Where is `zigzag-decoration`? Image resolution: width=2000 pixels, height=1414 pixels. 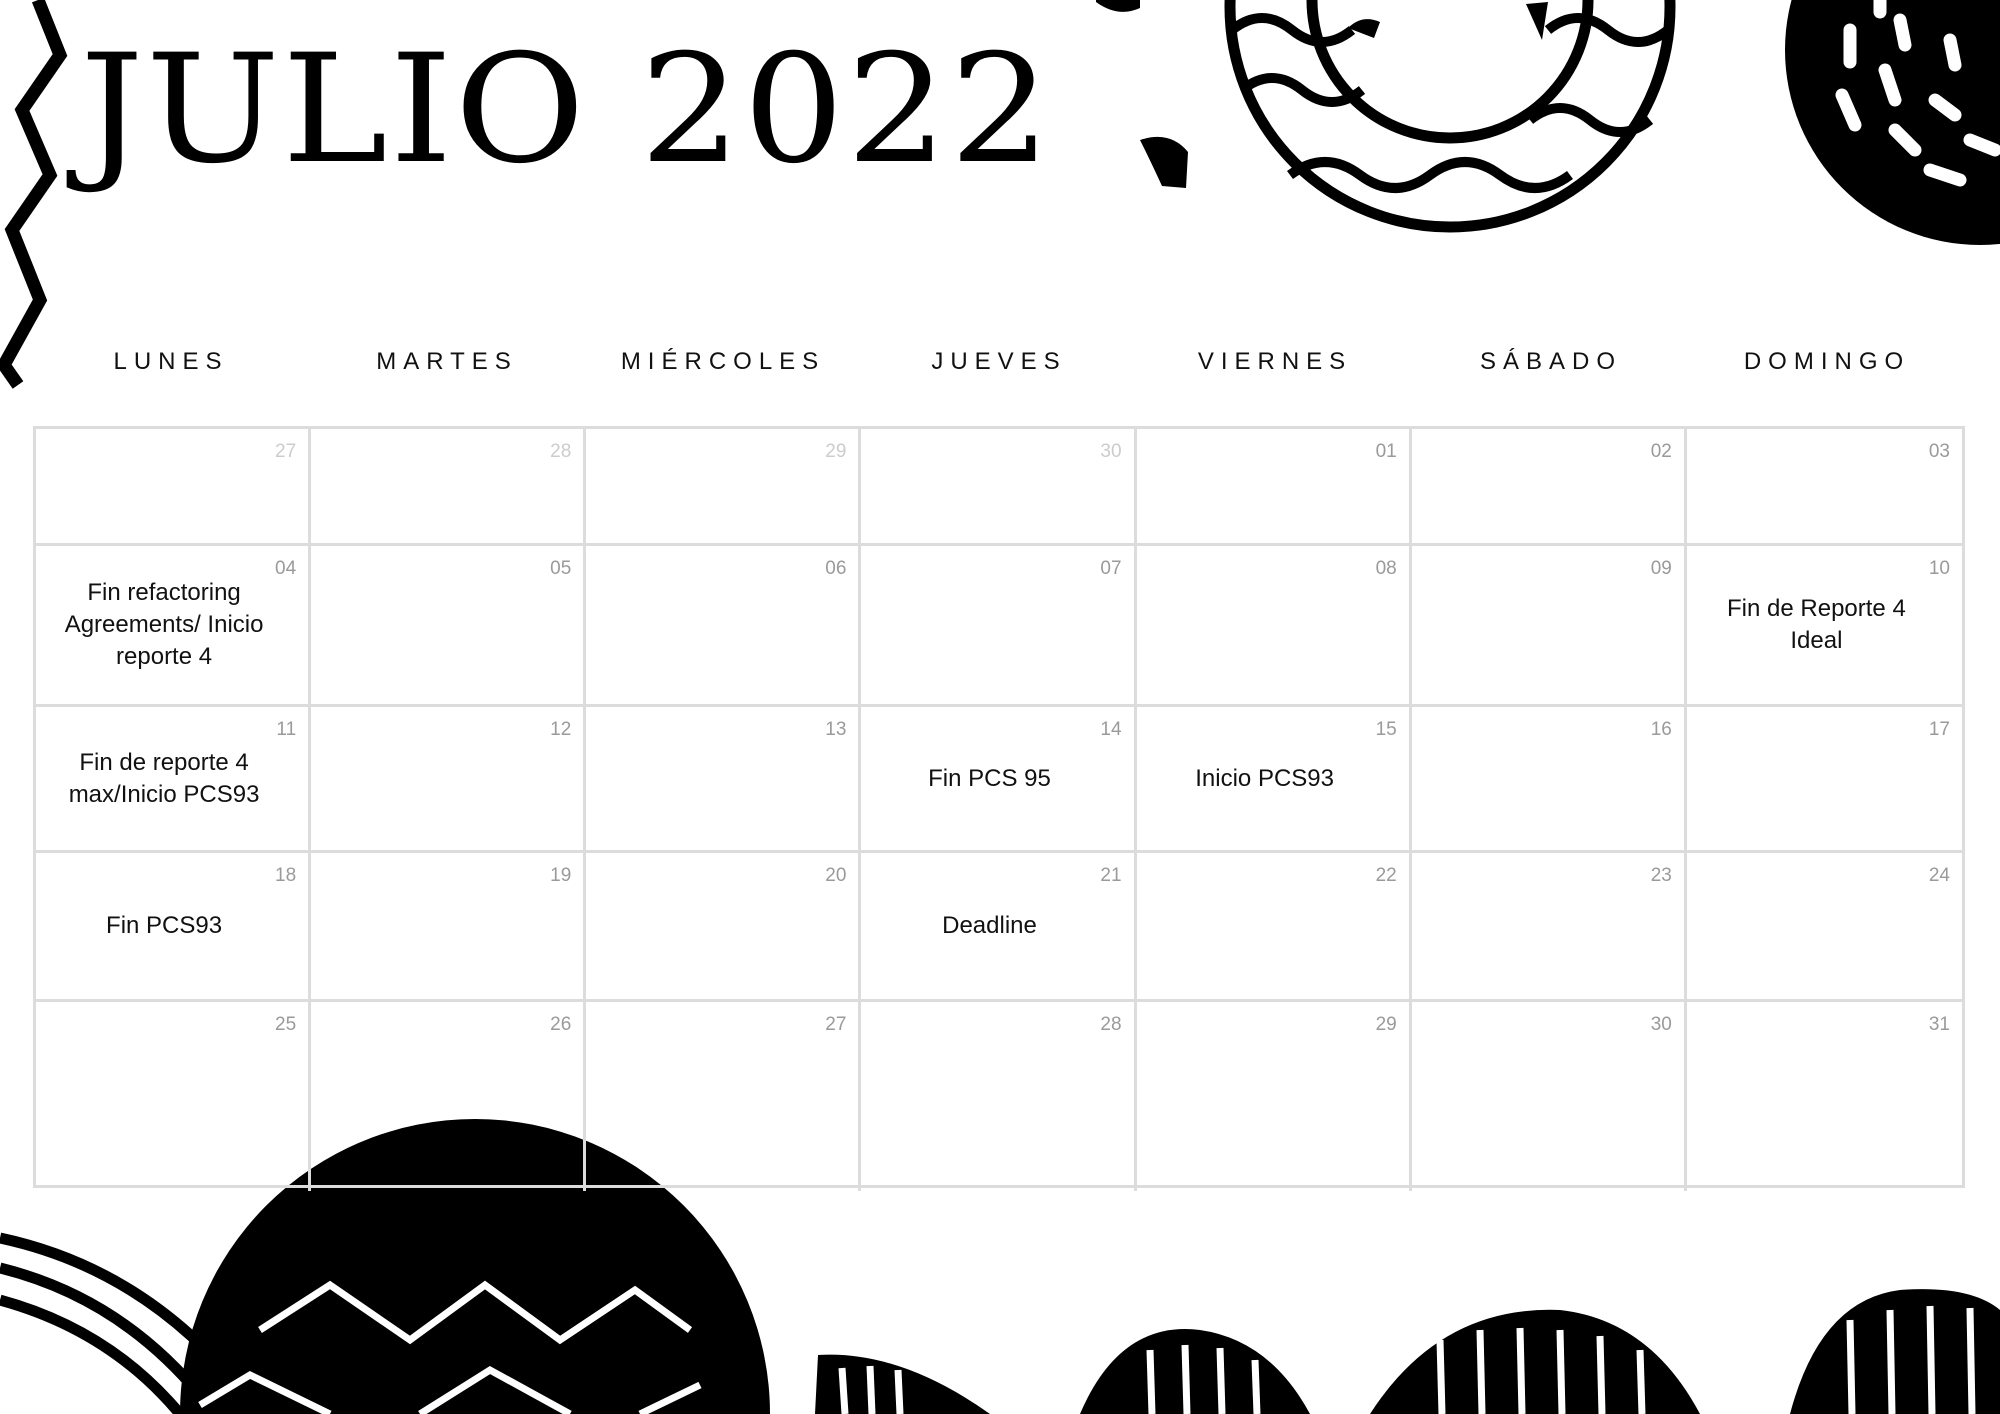
zigzag-decoration is located at coordinates (34, 194).